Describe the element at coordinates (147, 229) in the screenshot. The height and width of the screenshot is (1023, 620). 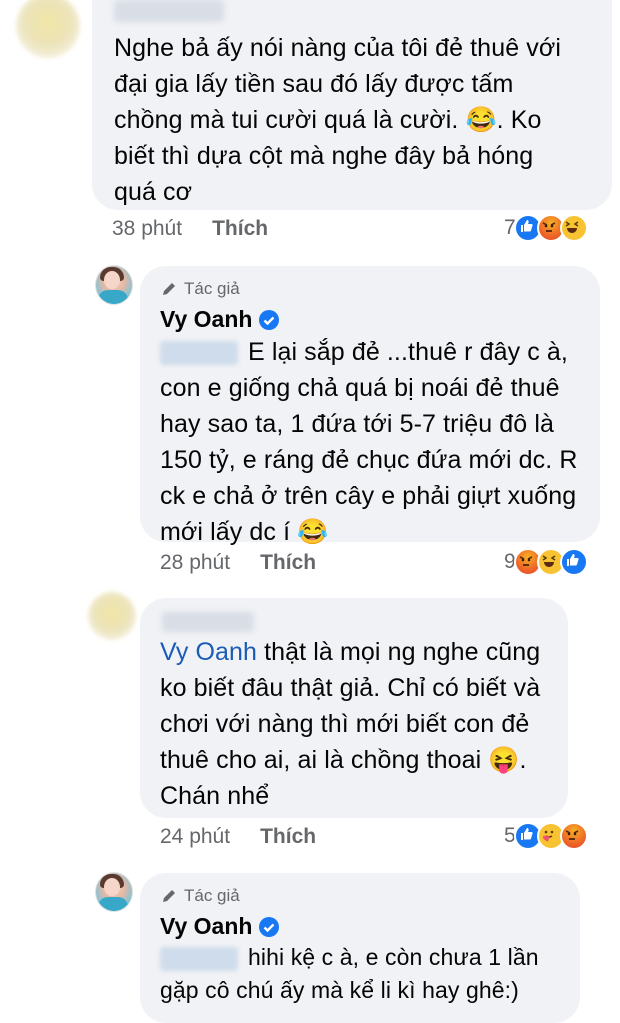
I see `comment-time: 38 phút` at that location.